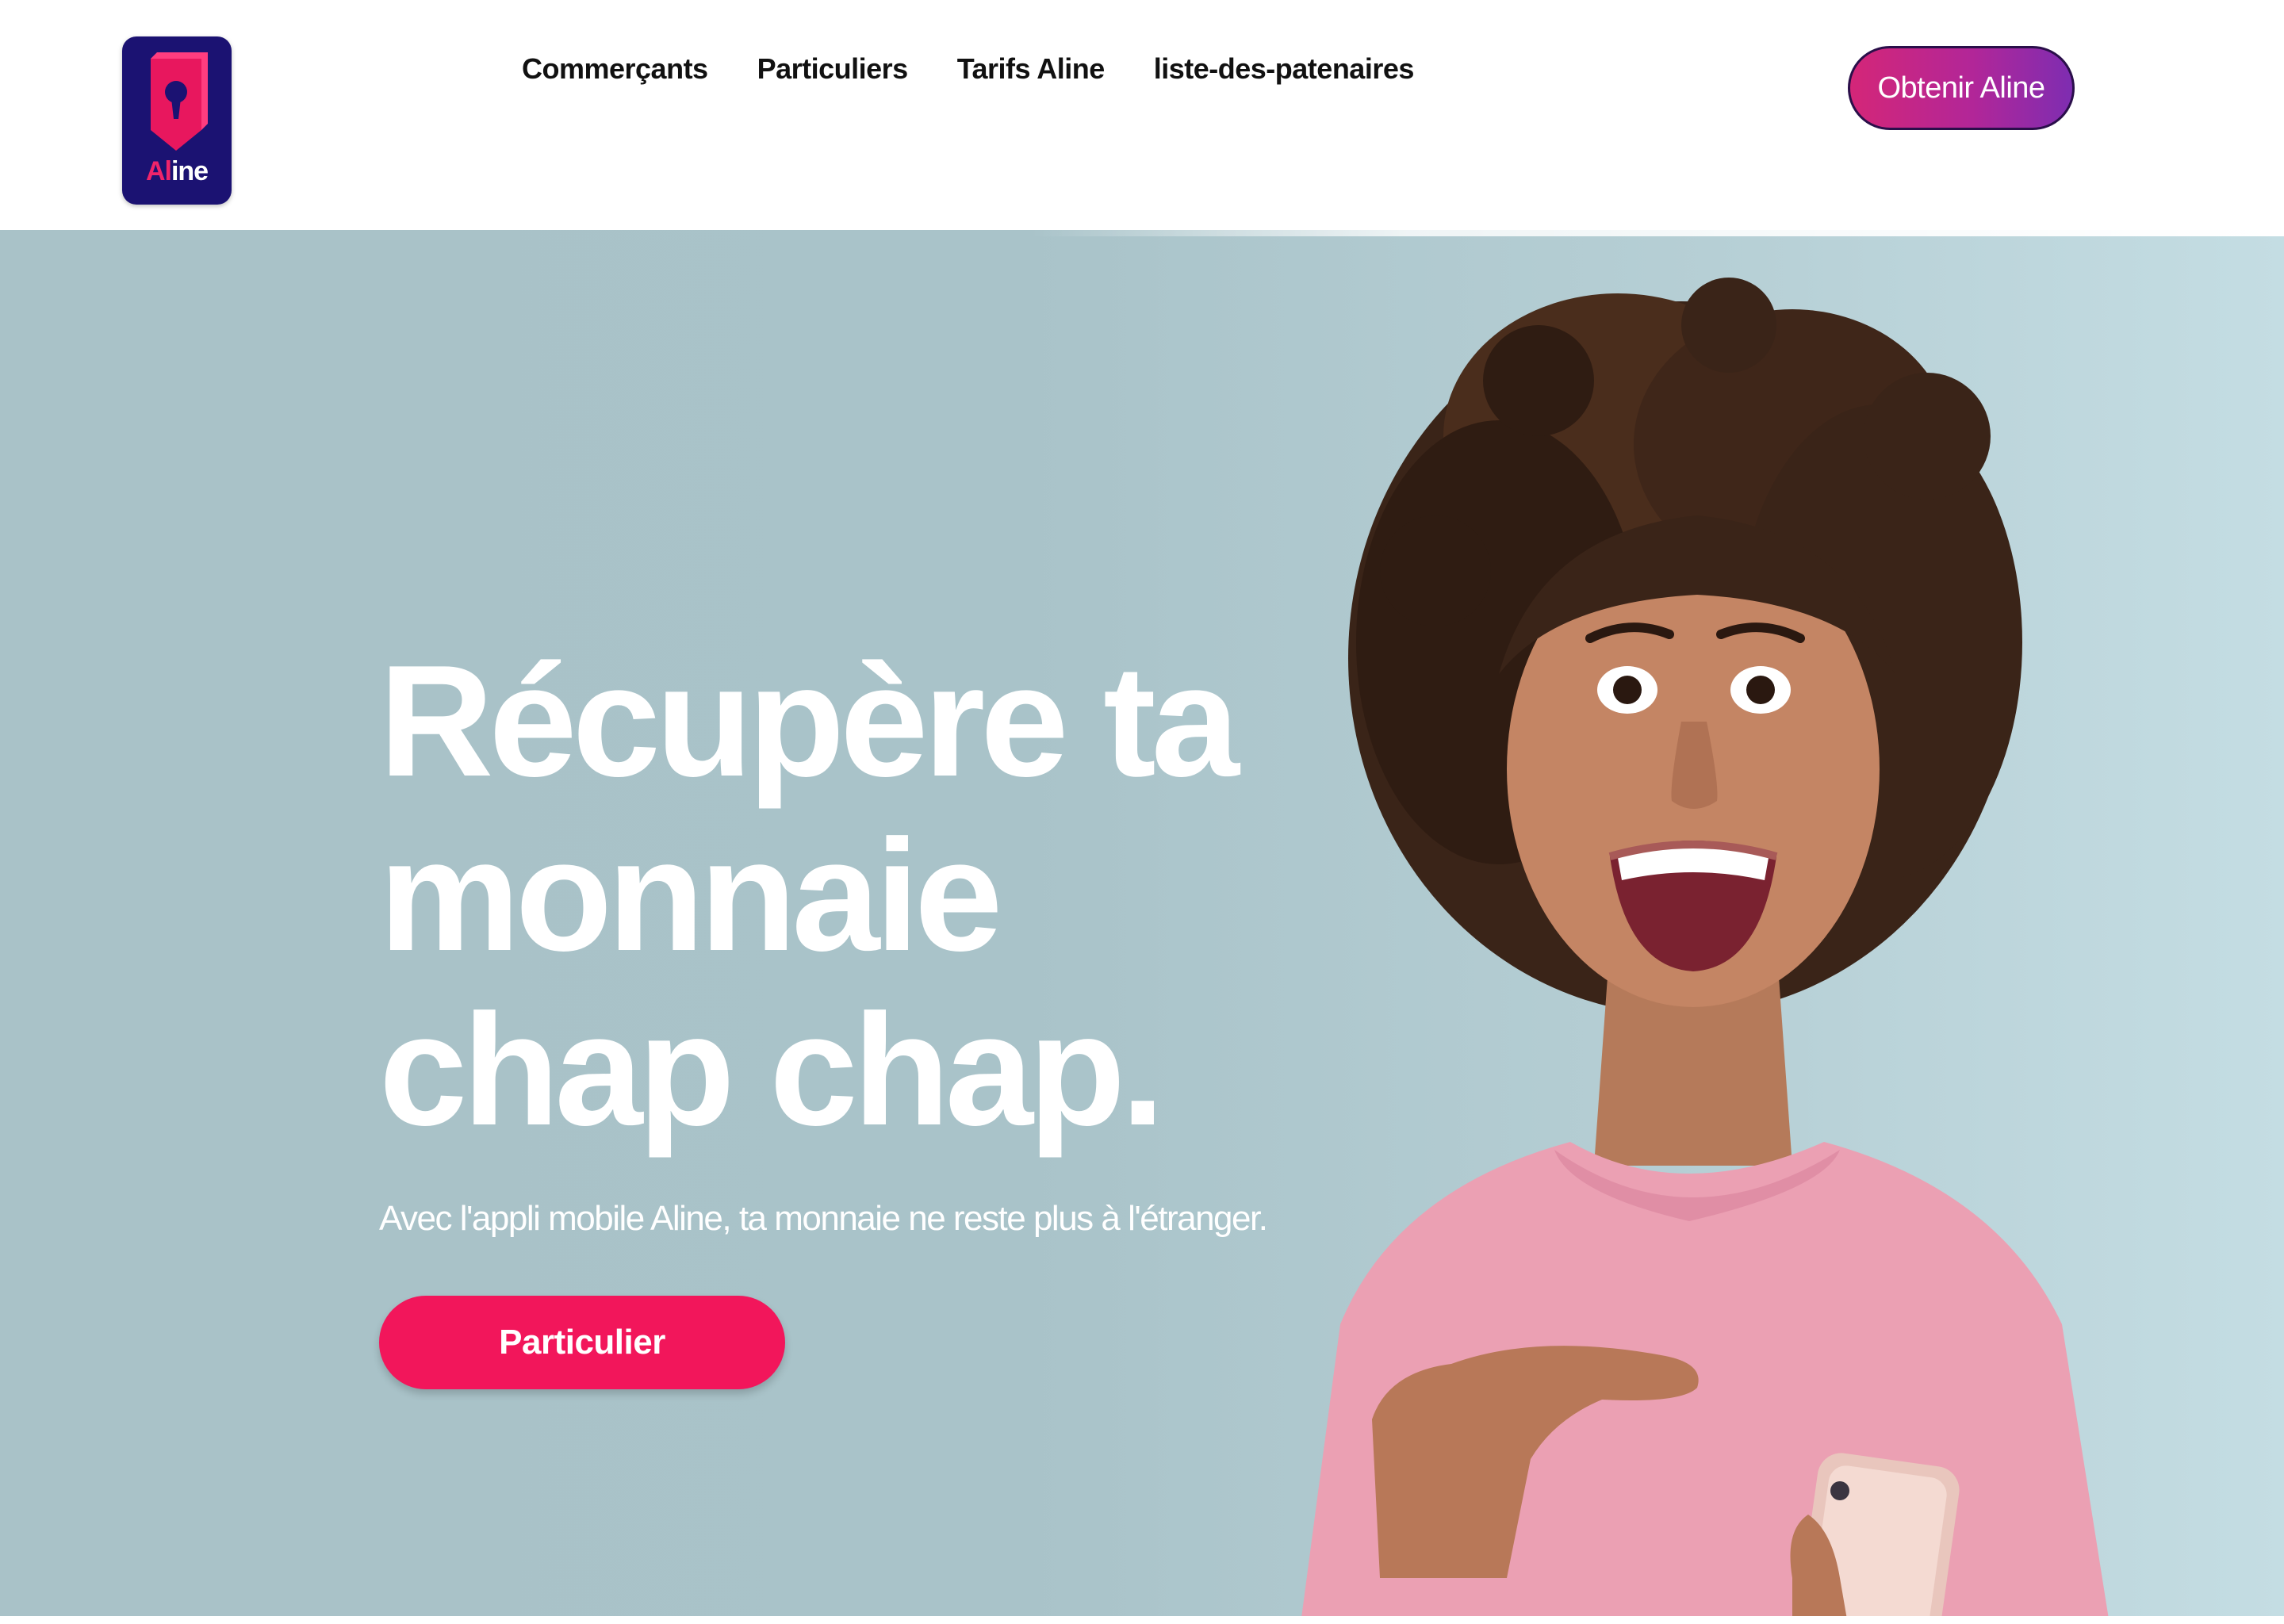  I want to click on nav-link-particuliers: Particuliers, so click(833, 69).